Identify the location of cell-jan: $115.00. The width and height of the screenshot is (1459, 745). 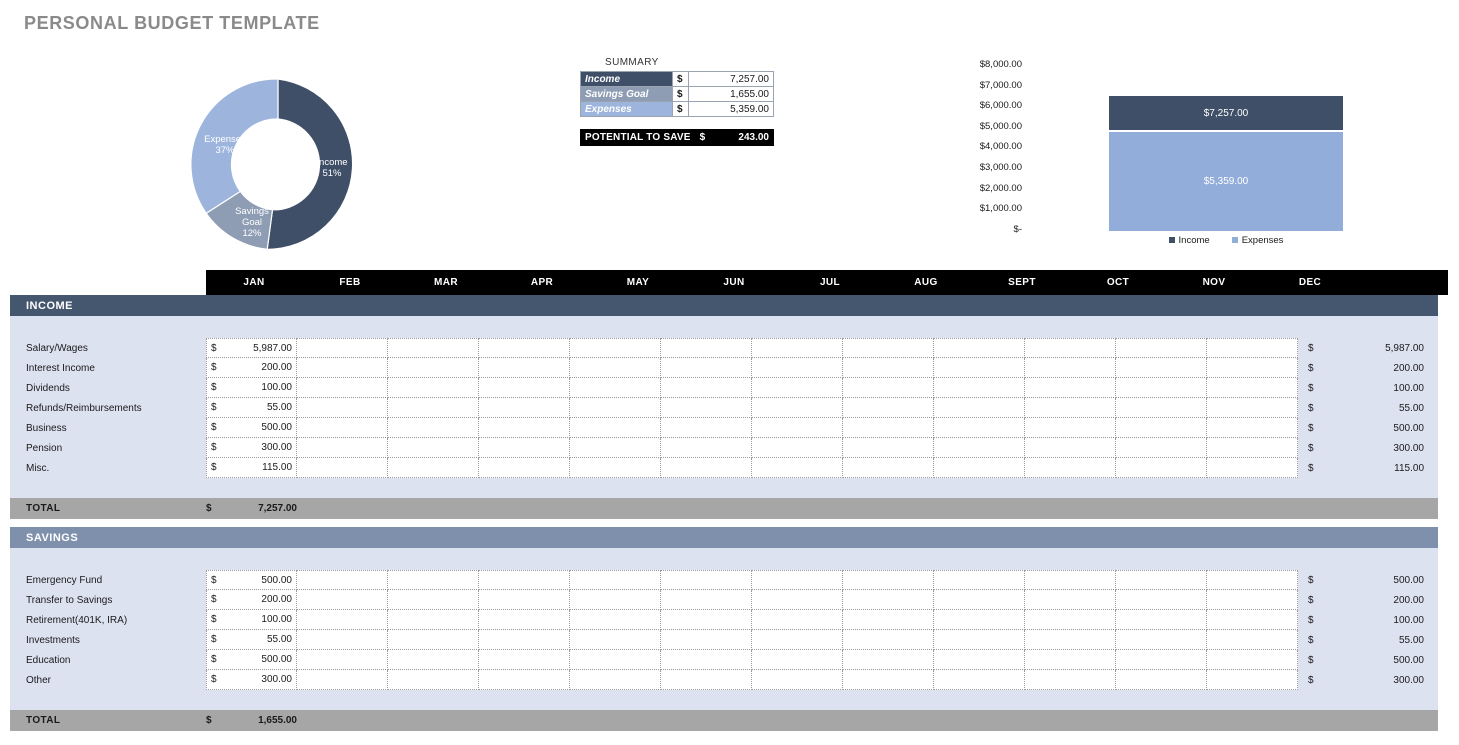
(251, 468).